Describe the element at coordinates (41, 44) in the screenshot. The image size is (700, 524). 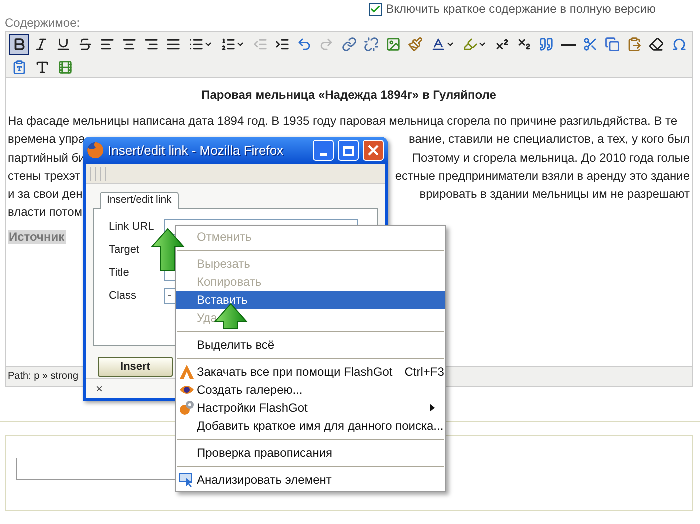
I see `italic-icon` at that location.